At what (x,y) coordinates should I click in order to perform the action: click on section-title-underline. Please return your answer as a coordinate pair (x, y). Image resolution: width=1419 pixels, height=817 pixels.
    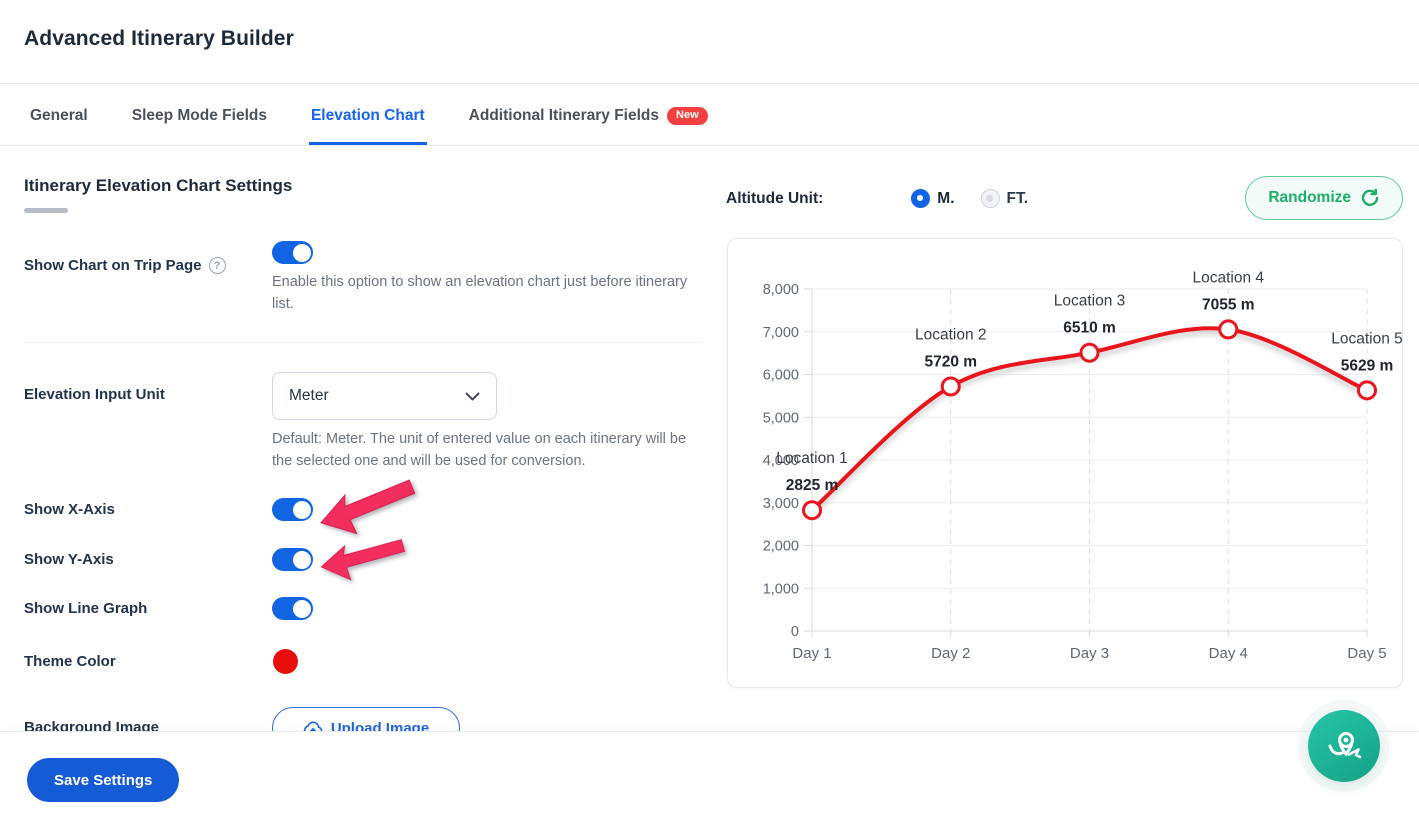
    Looking at the image, I should click on (46, 210).